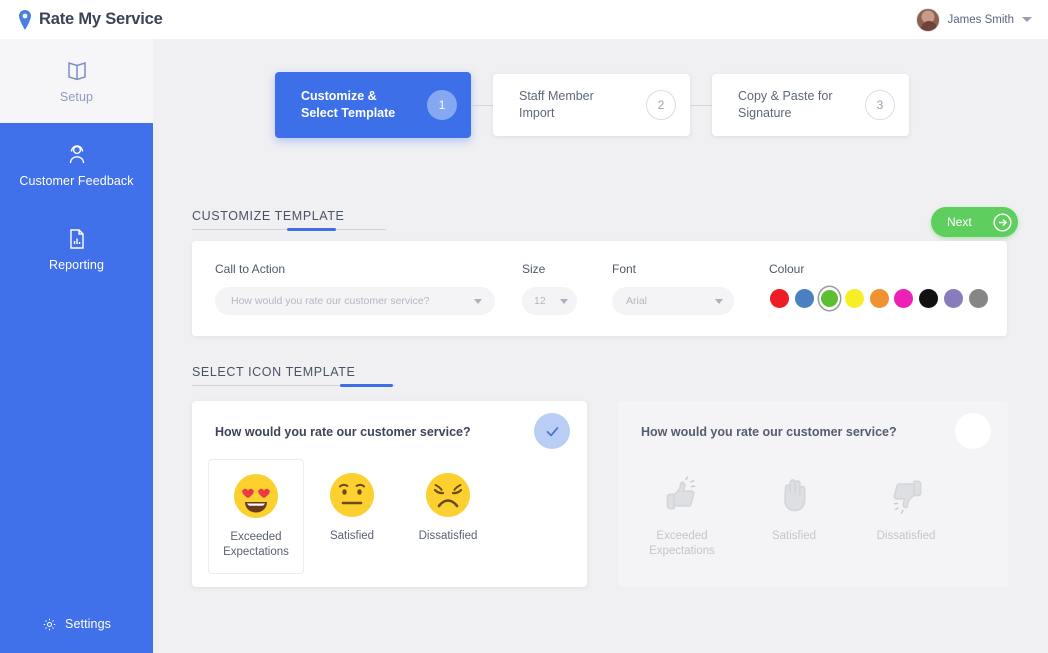 This screenshot has width=1048, height=653. I want to click on user-menu: James Smith, so click(973, 19).